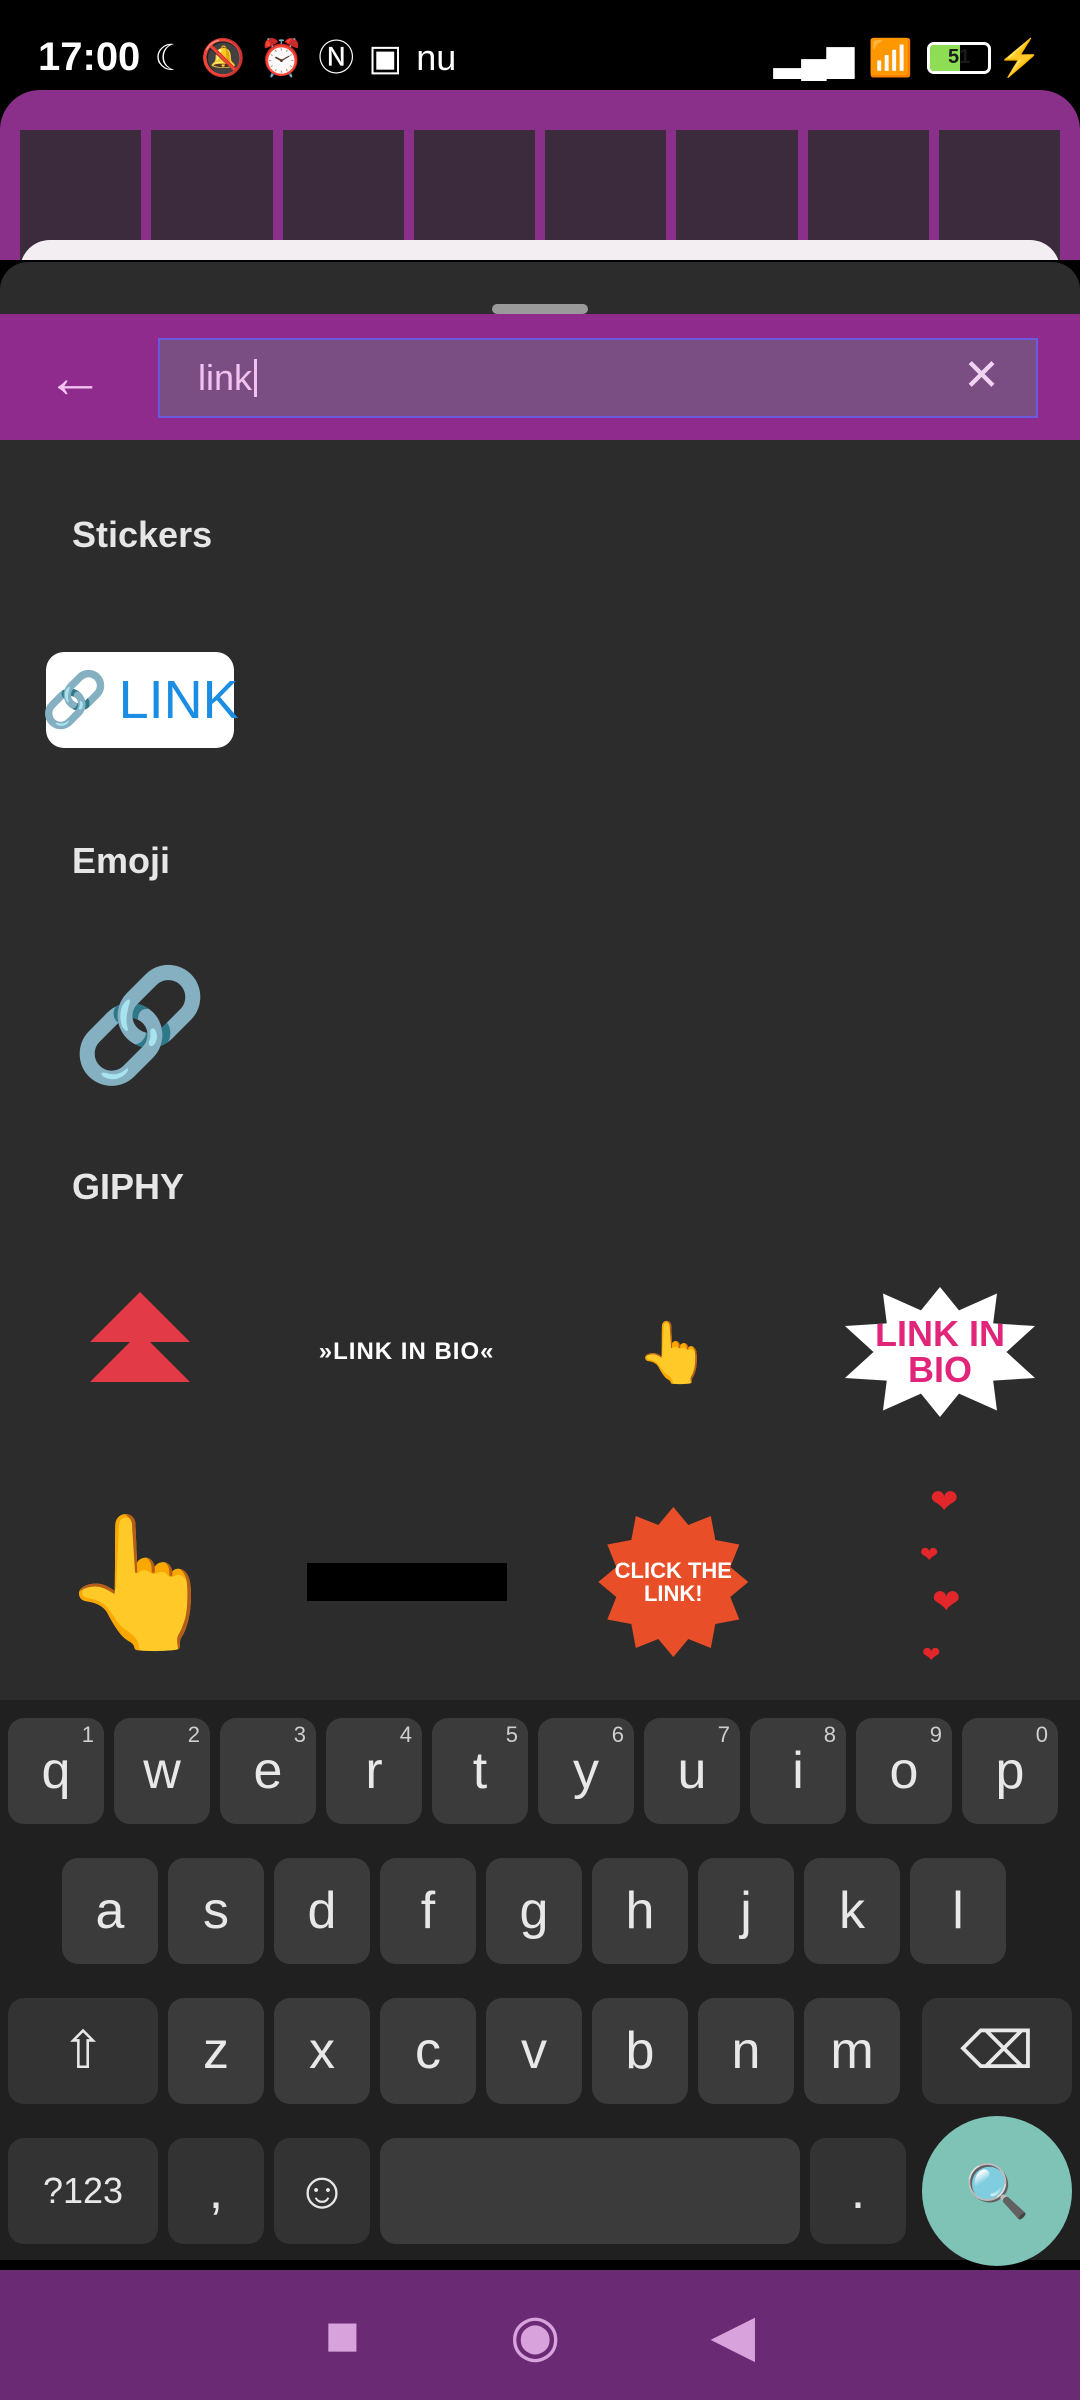 The width and height of the screenshot is (1080, 2400). I want to click on key-i: i8, so click(798, 1771).